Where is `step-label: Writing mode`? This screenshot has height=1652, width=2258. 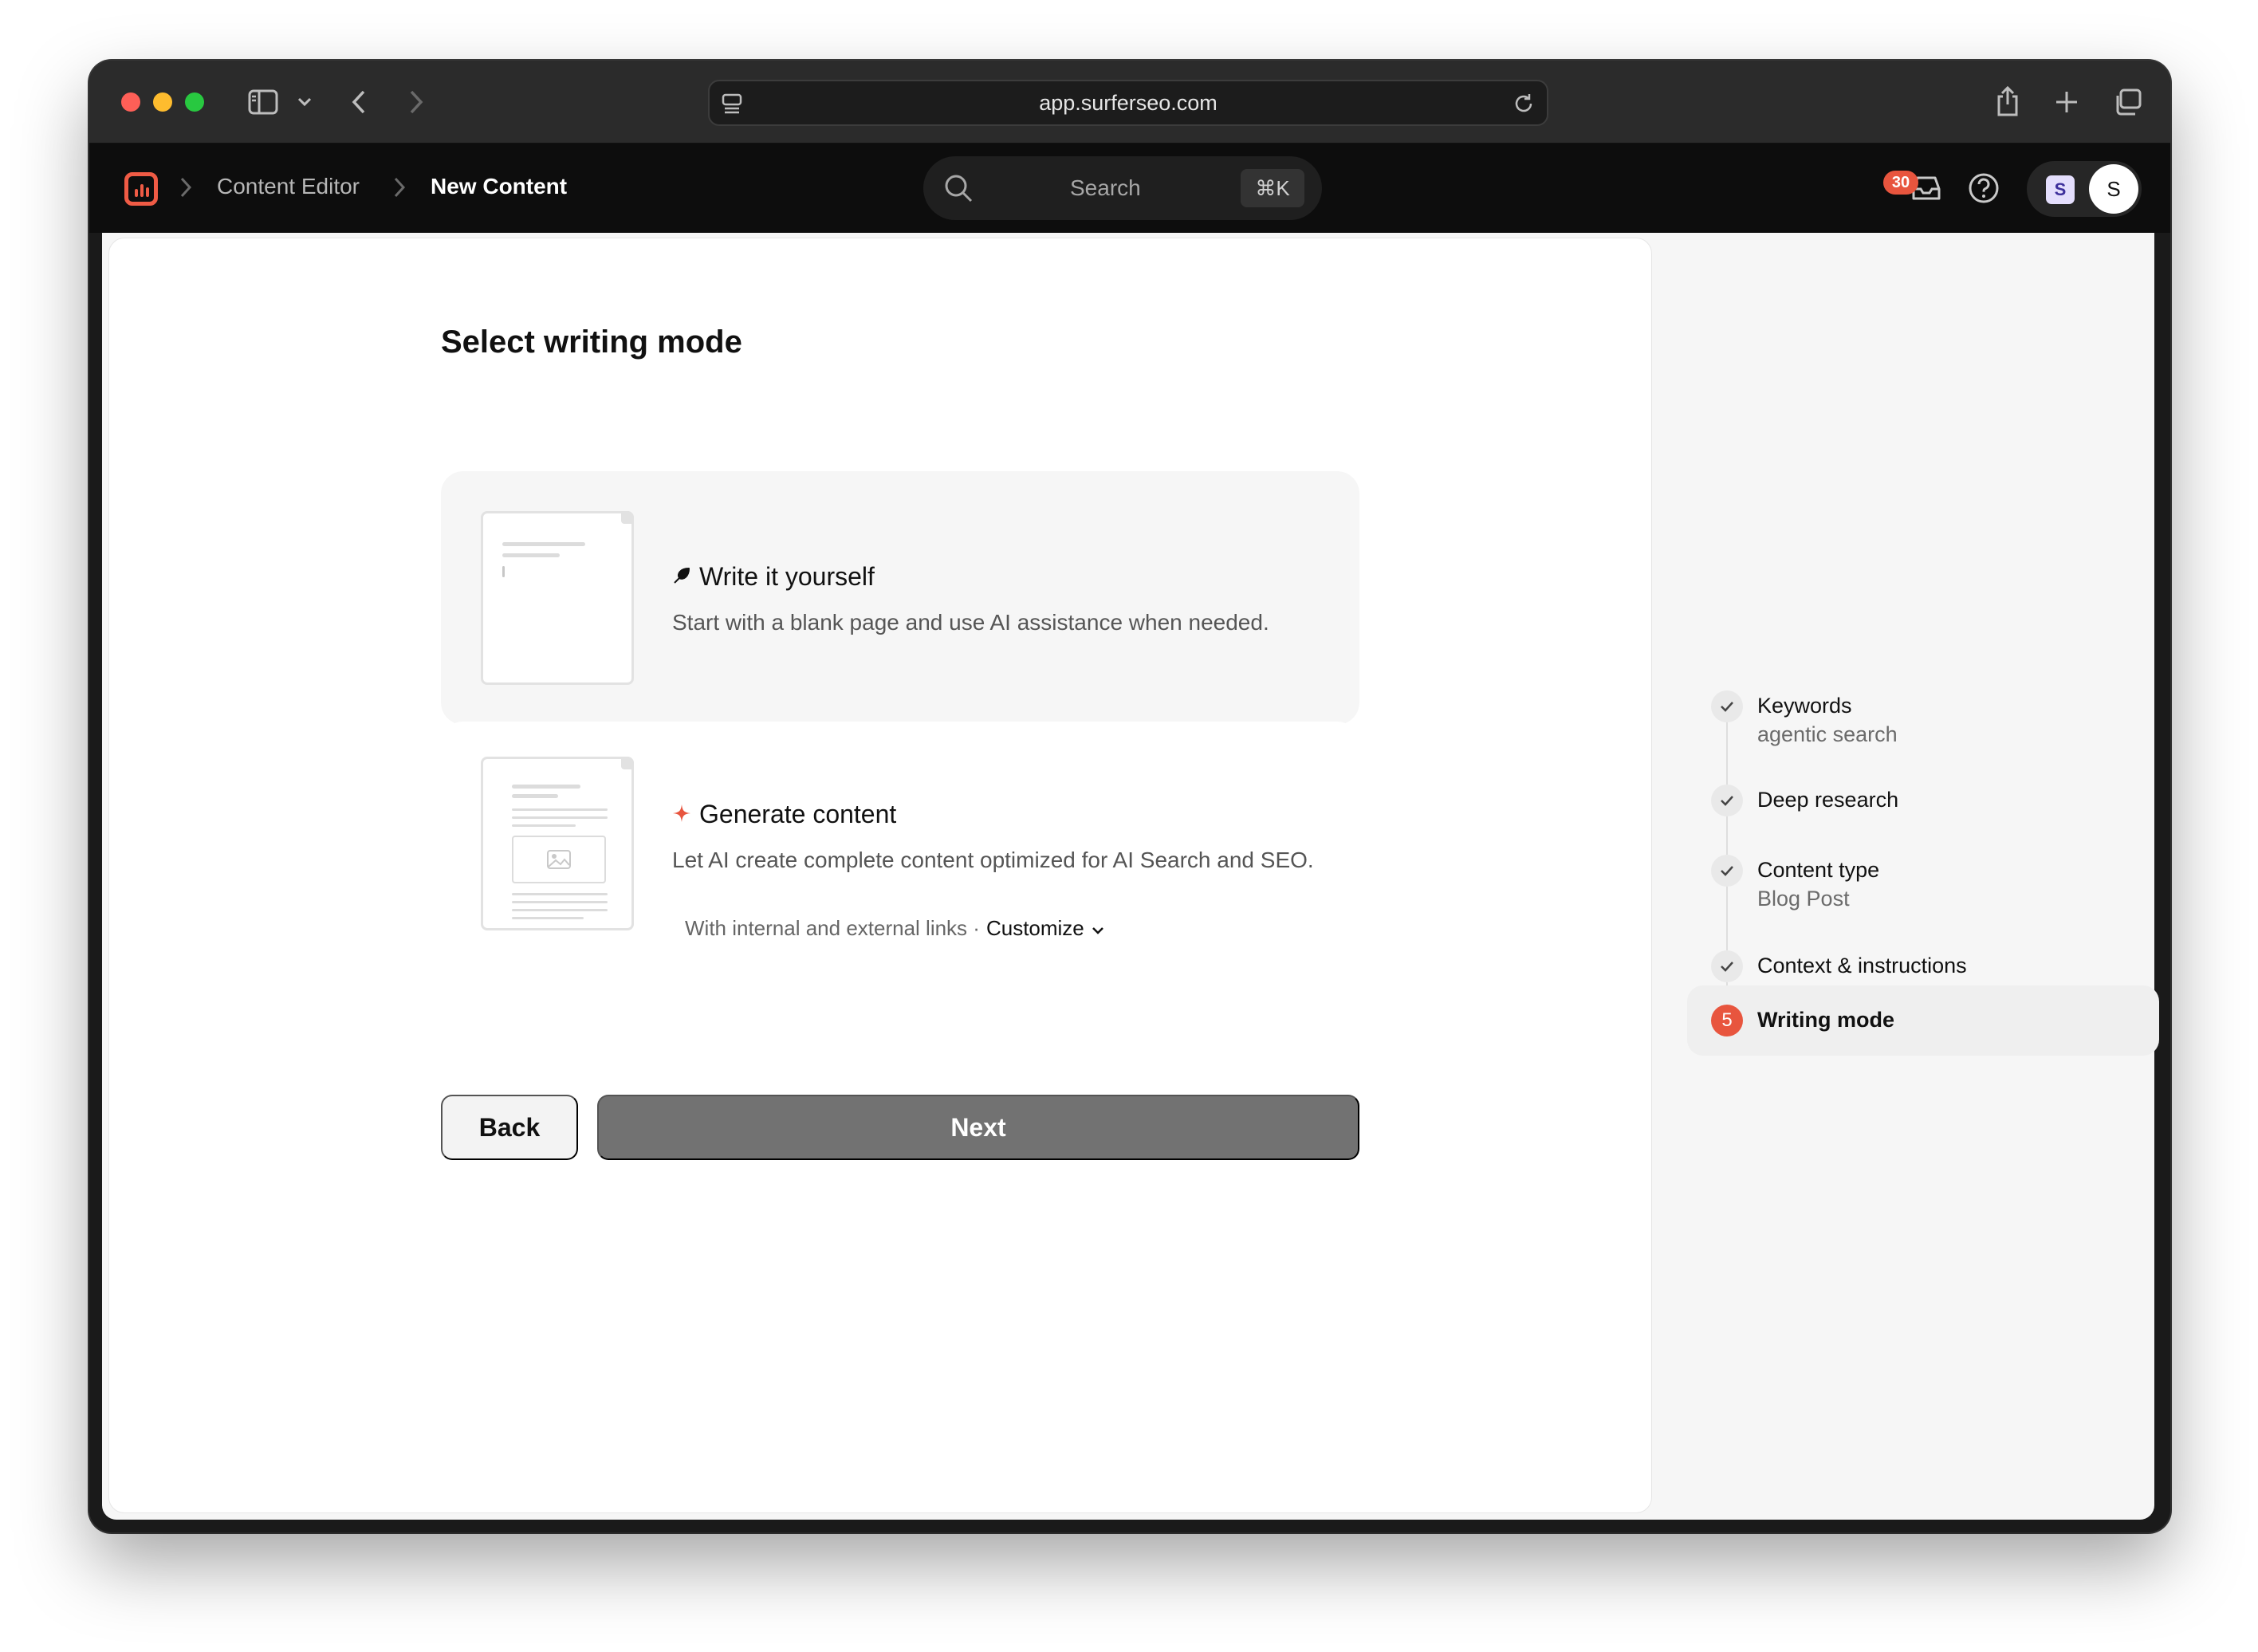
step-label: Writing mode is located at coordinates (1825, 1020).